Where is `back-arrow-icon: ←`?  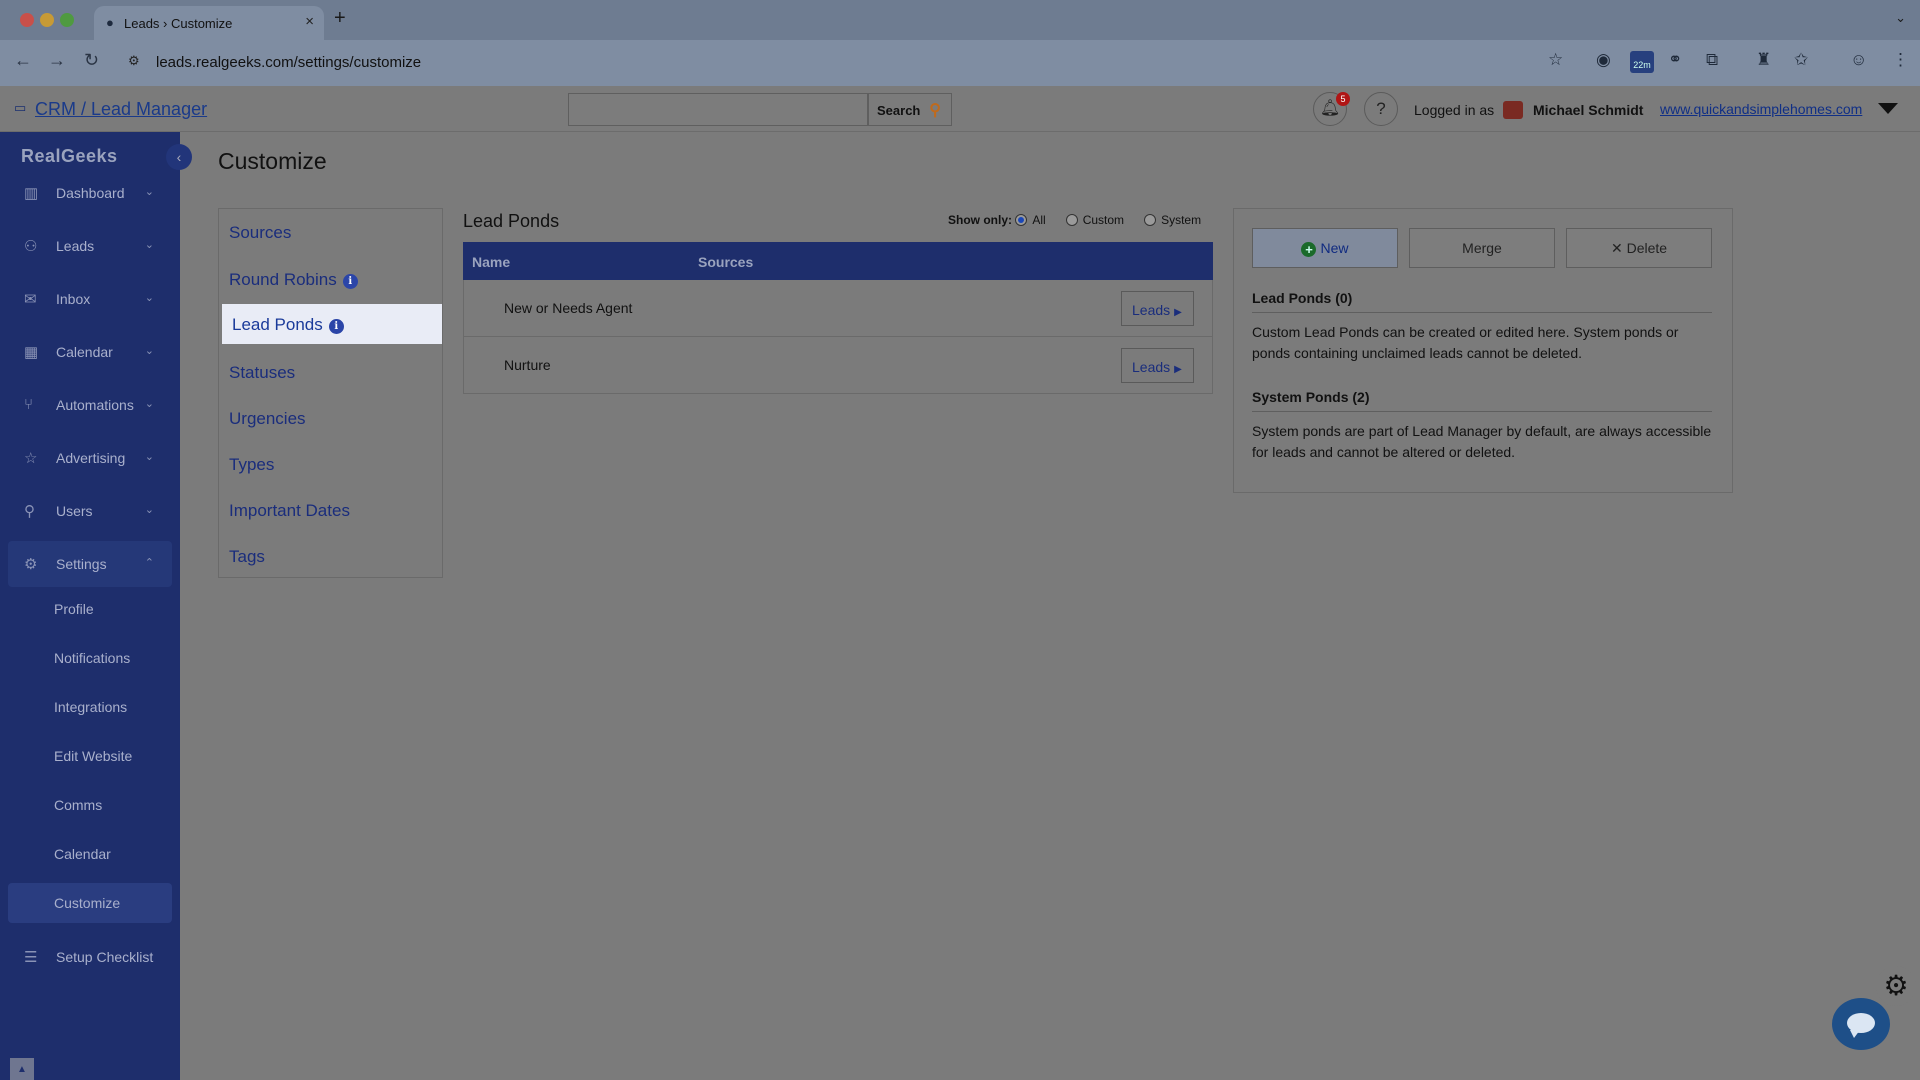
back-arrow-icon: ← is located at coordinates (23, 60).